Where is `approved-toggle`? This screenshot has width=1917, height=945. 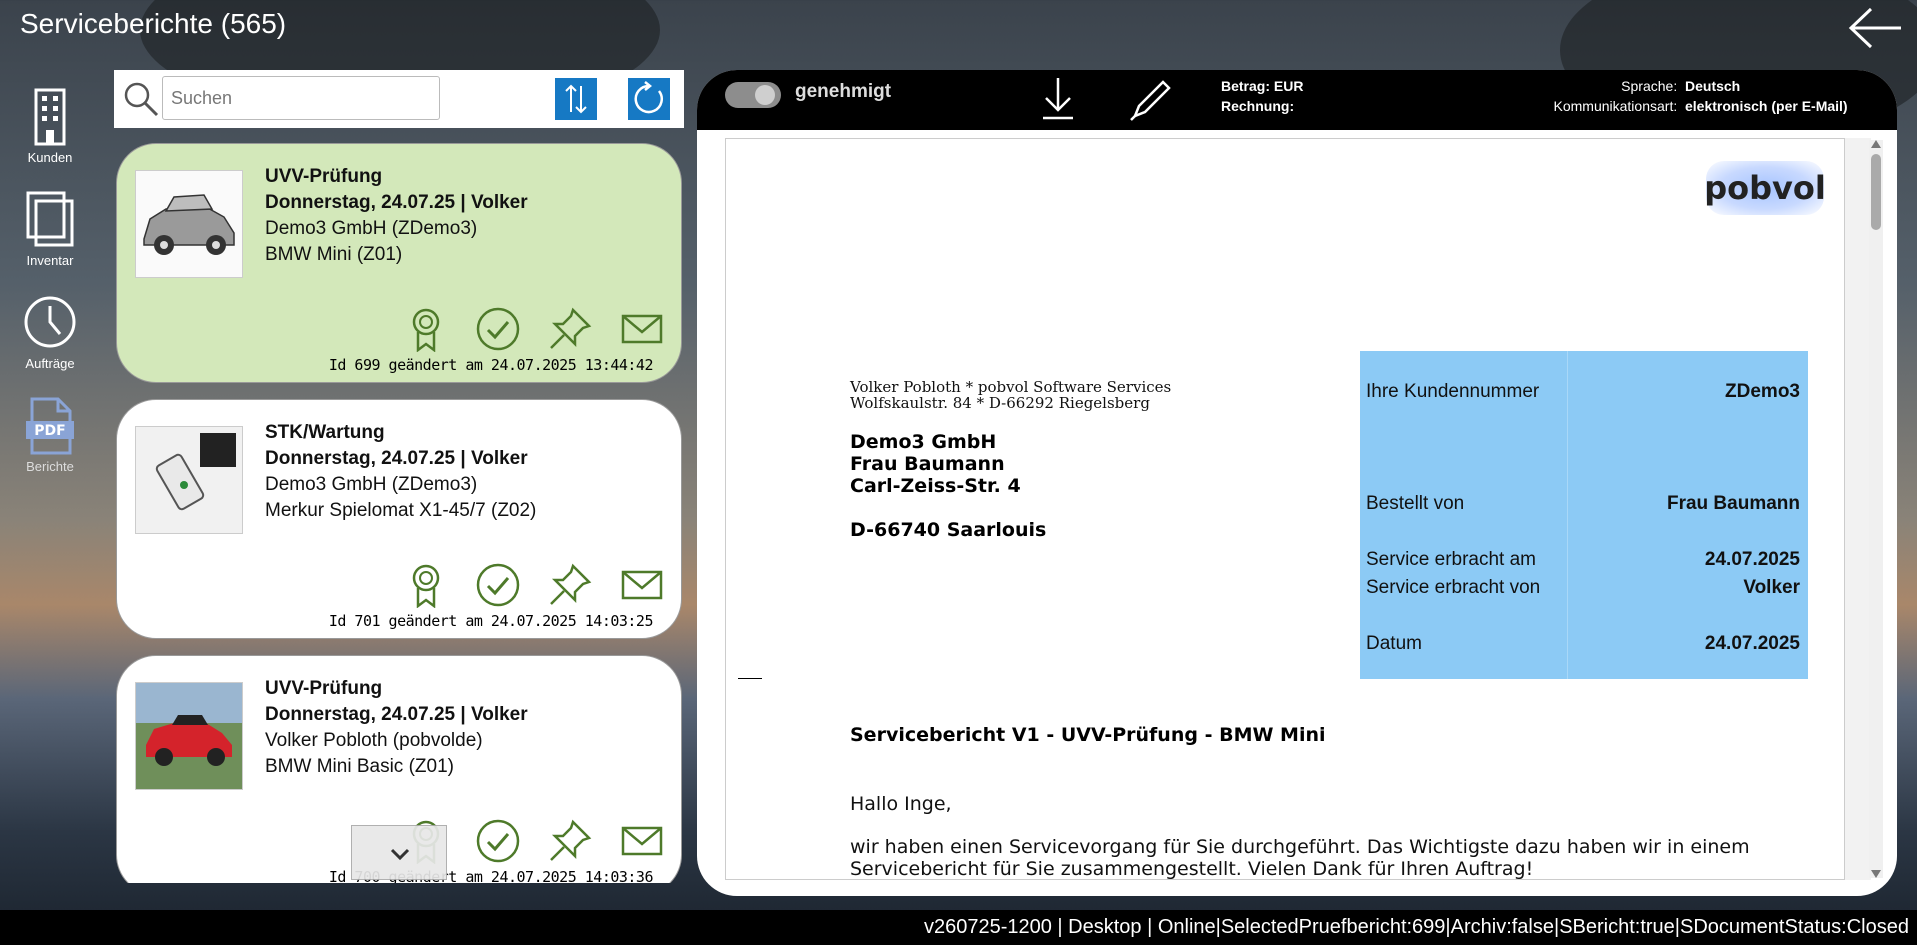 approved-toggle is located at coordinates (753, 95).